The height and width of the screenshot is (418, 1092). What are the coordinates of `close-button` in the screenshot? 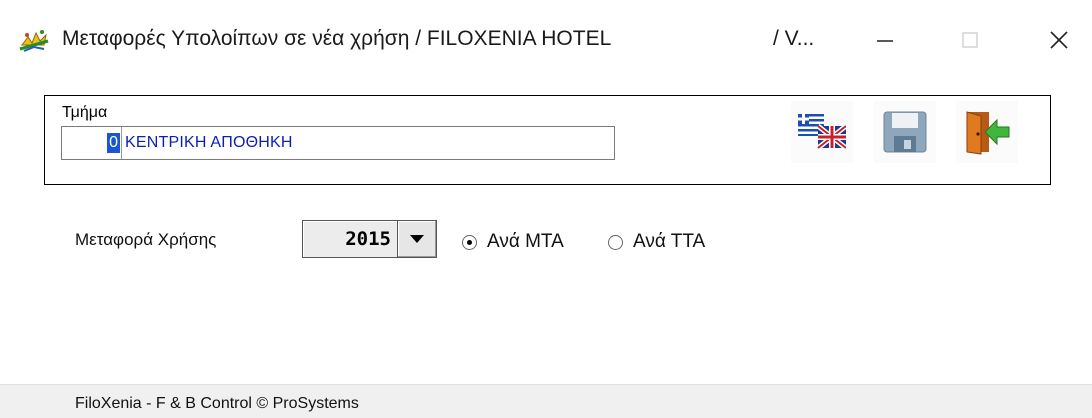 It's located at (1059, 40).